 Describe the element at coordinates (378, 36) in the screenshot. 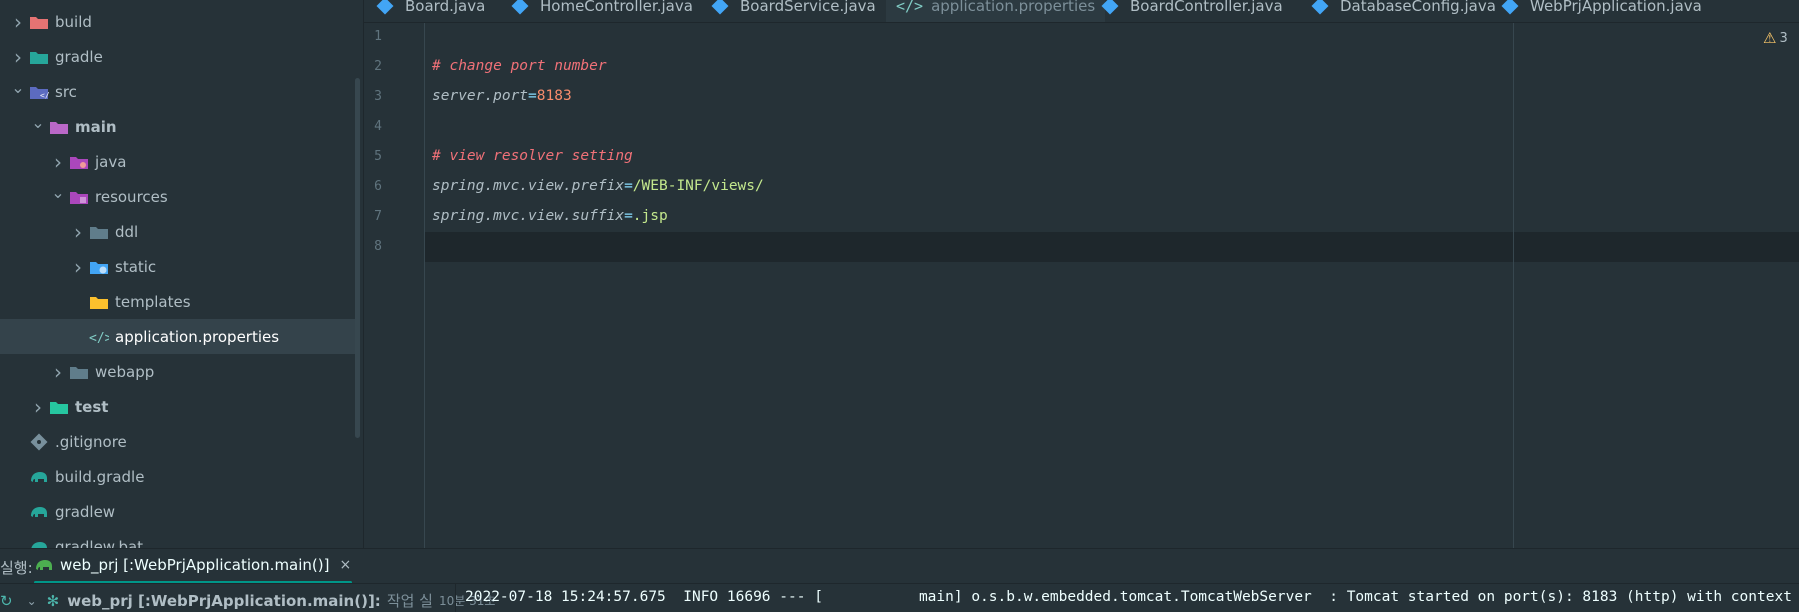

I see `line-number: 1` at that location.